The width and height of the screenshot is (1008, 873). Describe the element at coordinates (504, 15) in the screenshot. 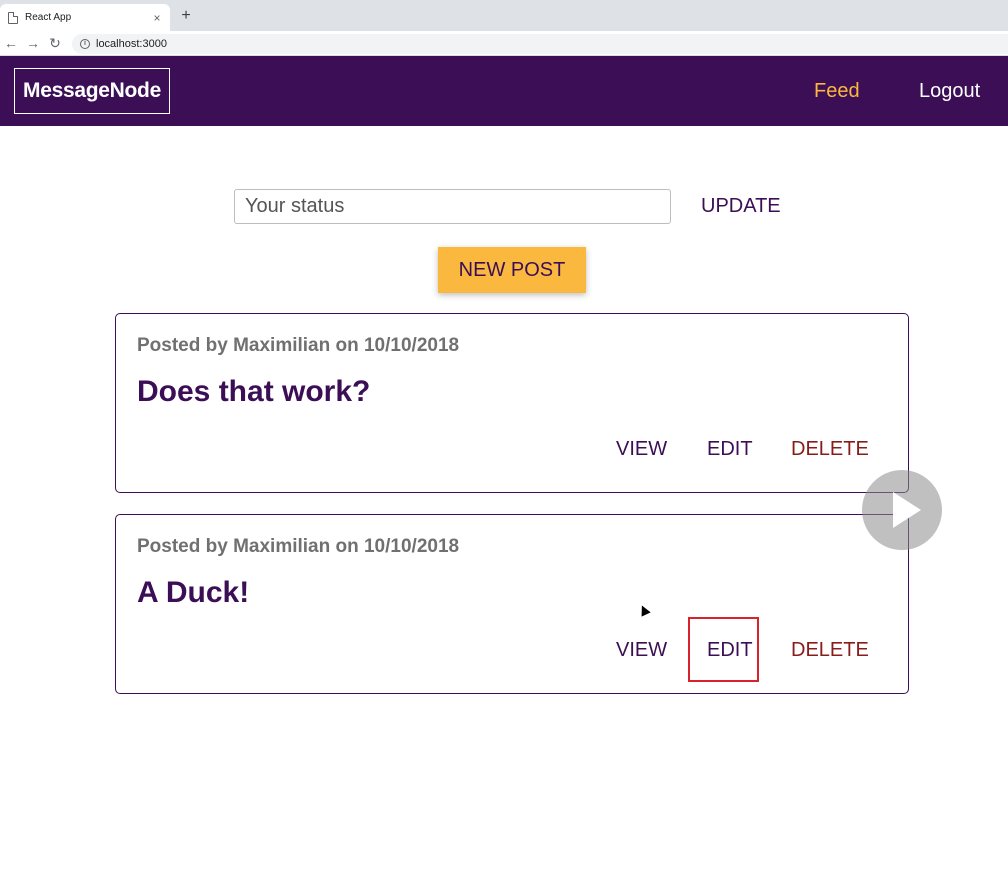

I see `browser-tabstrip: React App × +` at that location.